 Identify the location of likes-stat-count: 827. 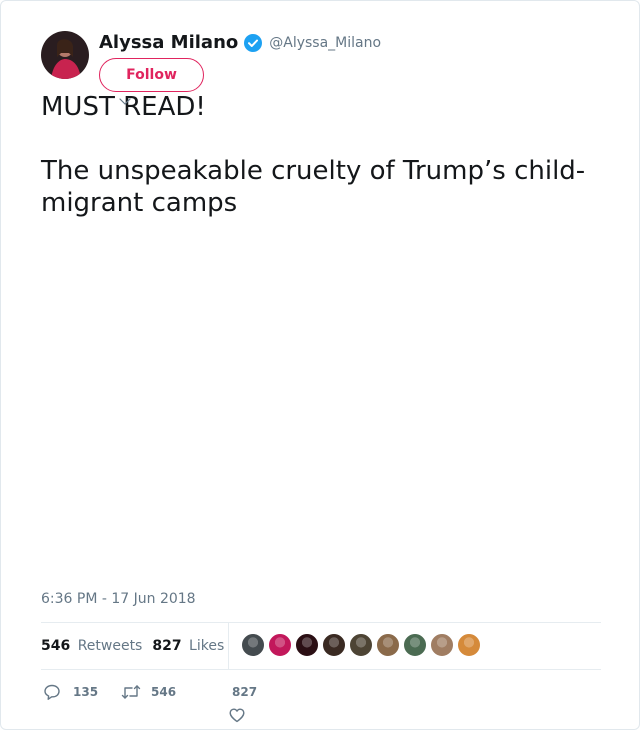
(167, 646).